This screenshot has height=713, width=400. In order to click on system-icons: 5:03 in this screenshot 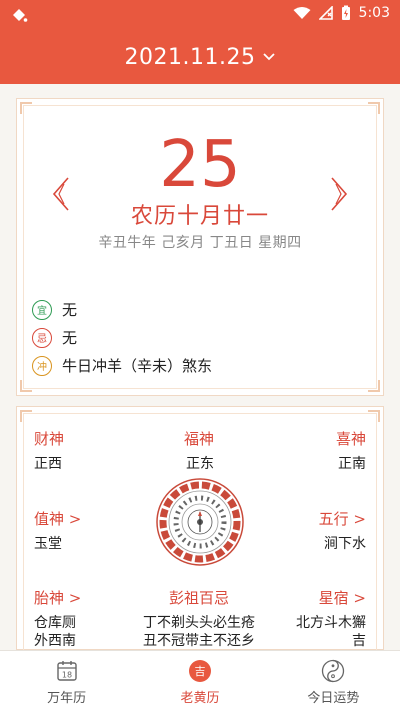, I will do `click(341, 13)`.